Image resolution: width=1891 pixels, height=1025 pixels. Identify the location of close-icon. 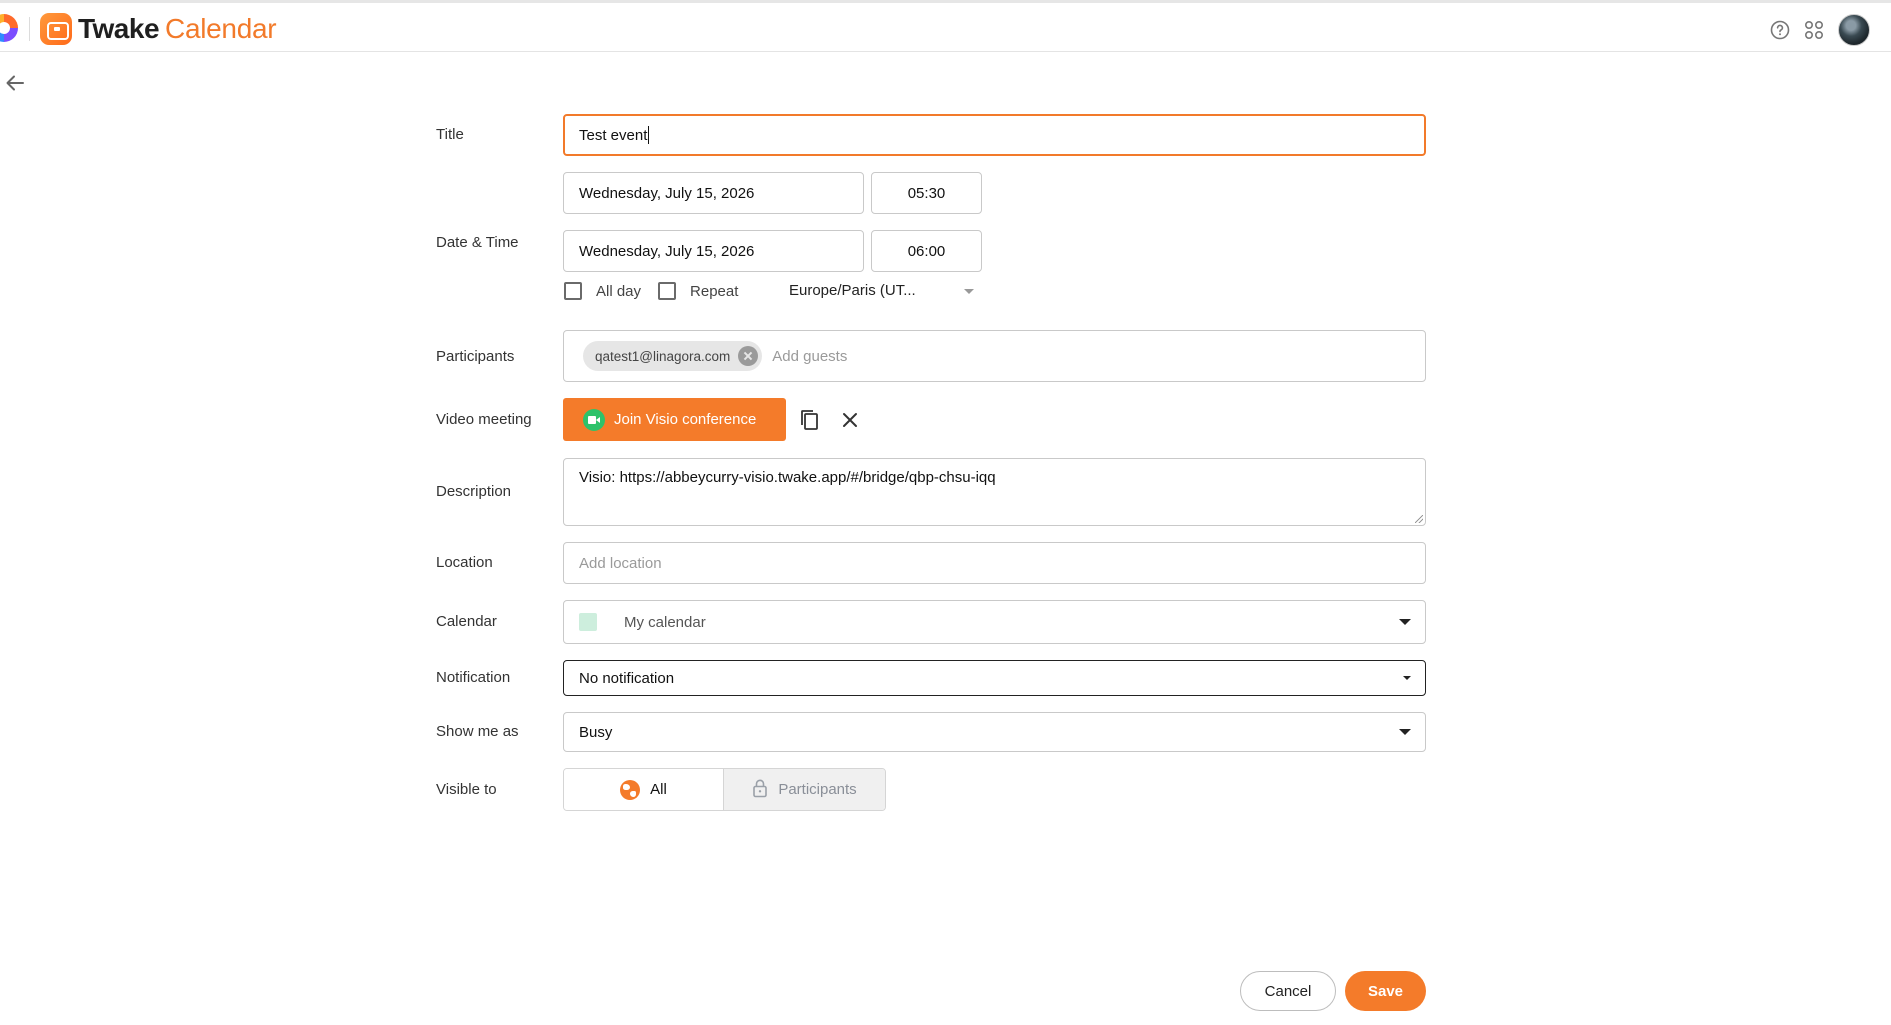
(850, 420).